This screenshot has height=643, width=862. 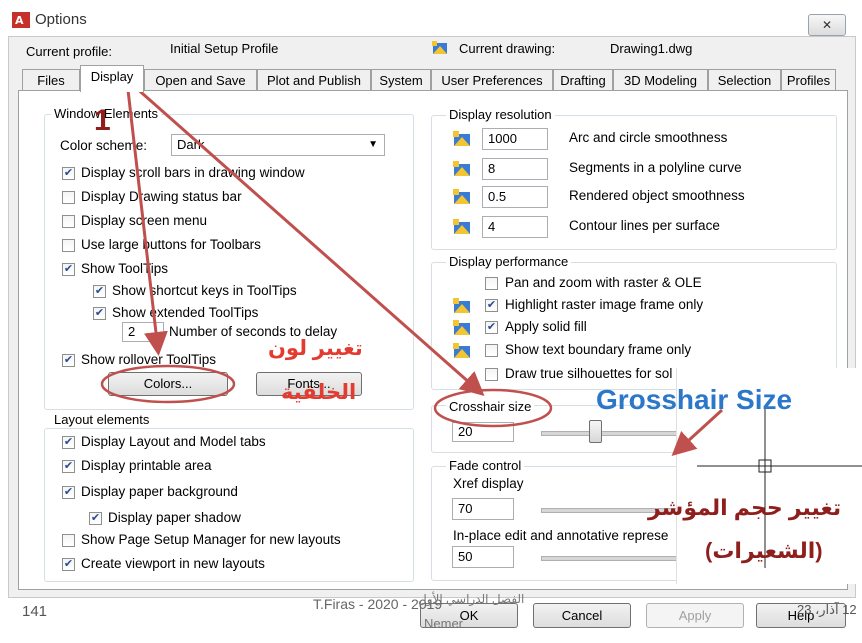 I want to click on colors-note-line1: تغيير لون, so click(x=315, y=348).